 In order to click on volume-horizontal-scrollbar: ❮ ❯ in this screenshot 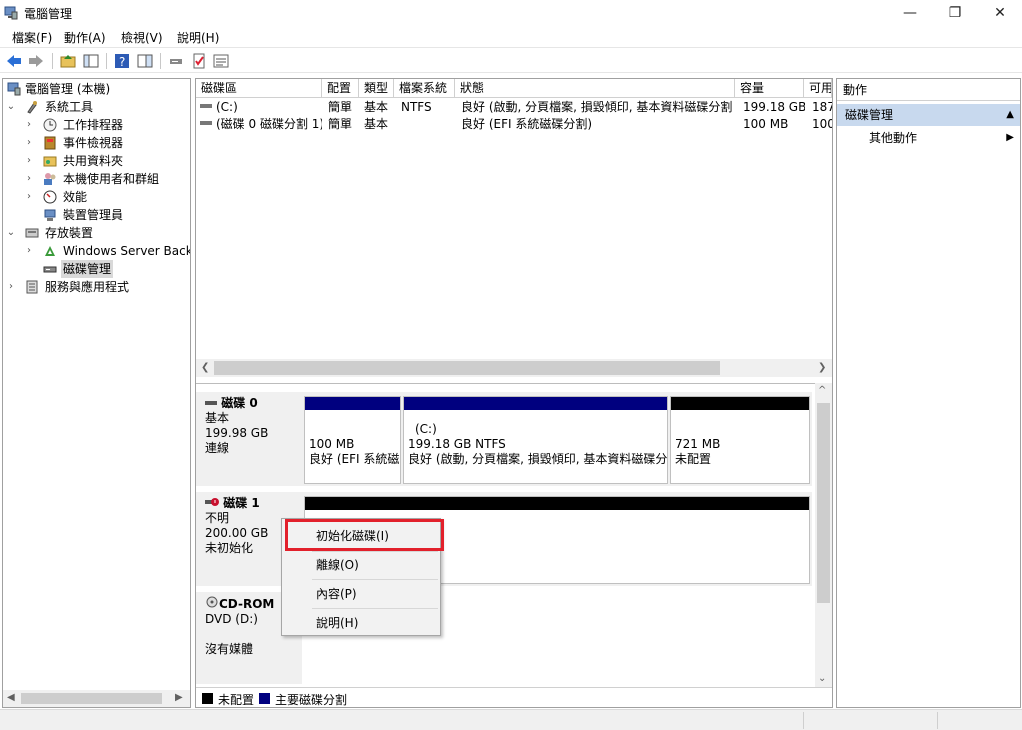, I will do `click(514, 368)`.